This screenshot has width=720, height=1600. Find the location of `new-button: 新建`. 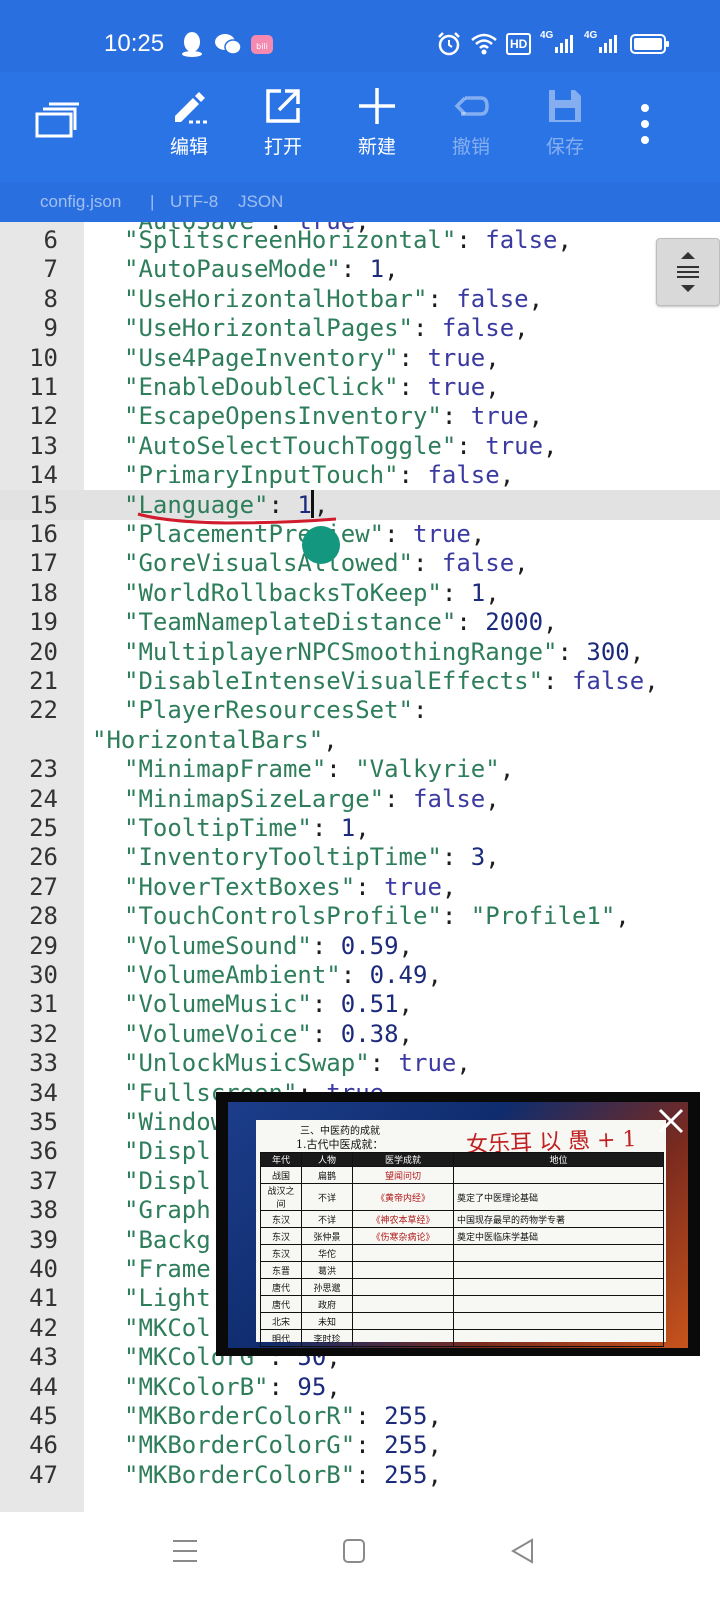

new-button: 新建 is located at coordinates (377, 122).